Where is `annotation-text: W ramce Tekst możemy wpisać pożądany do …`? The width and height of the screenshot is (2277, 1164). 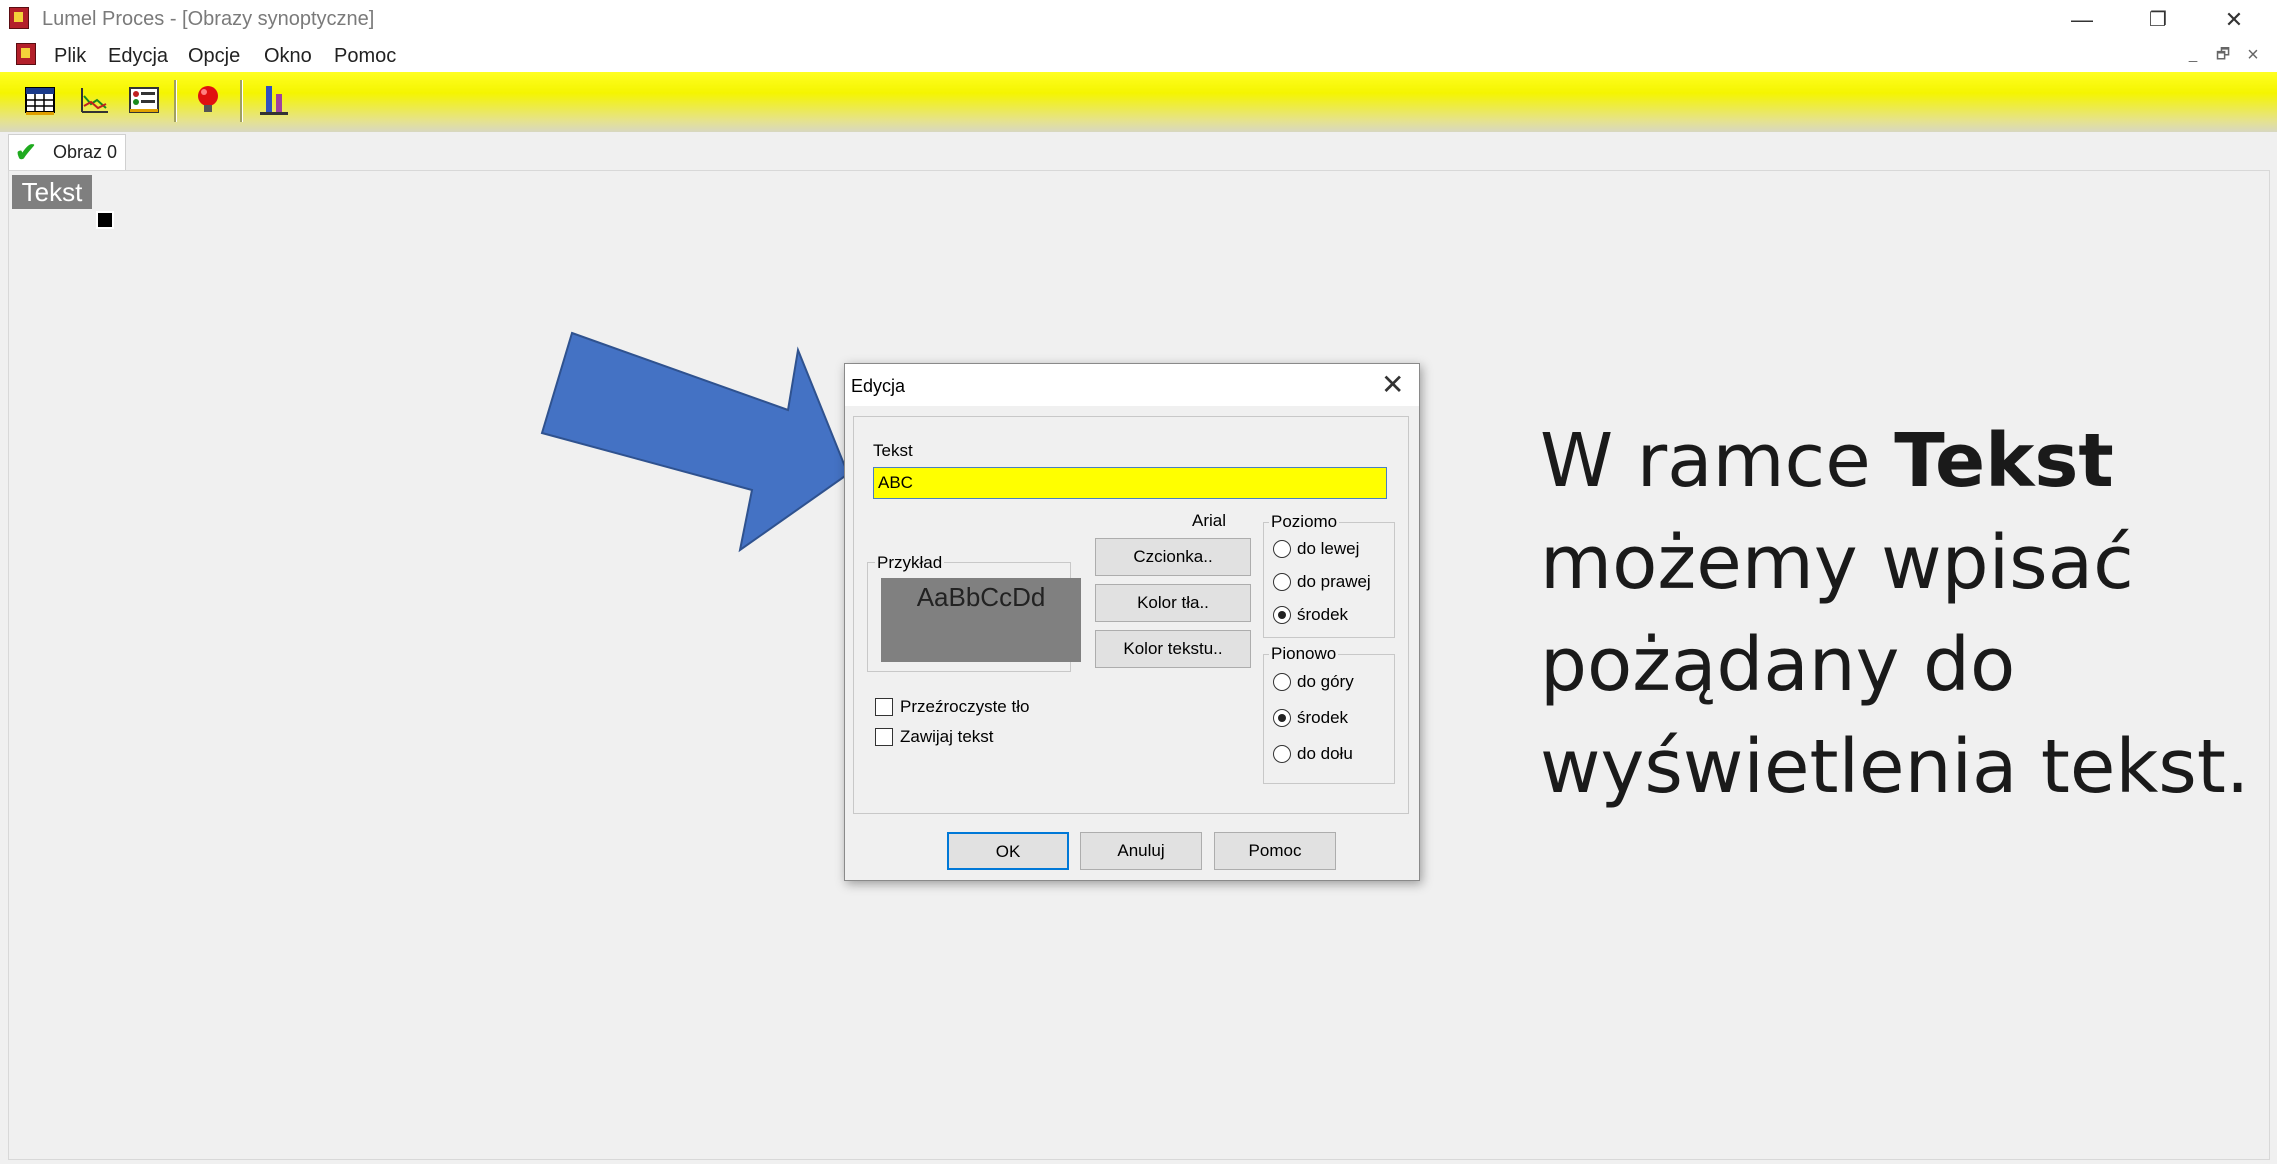 annotation-text: W ramce Tekst możemy wpisać pożądany do … is located at coordinates (1900, 614).